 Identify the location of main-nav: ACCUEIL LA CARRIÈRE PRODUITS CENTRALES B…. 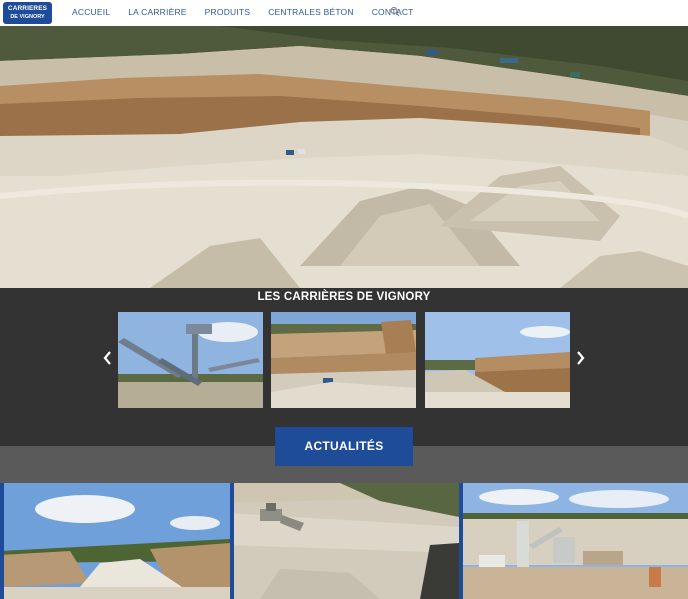
(252, 12).